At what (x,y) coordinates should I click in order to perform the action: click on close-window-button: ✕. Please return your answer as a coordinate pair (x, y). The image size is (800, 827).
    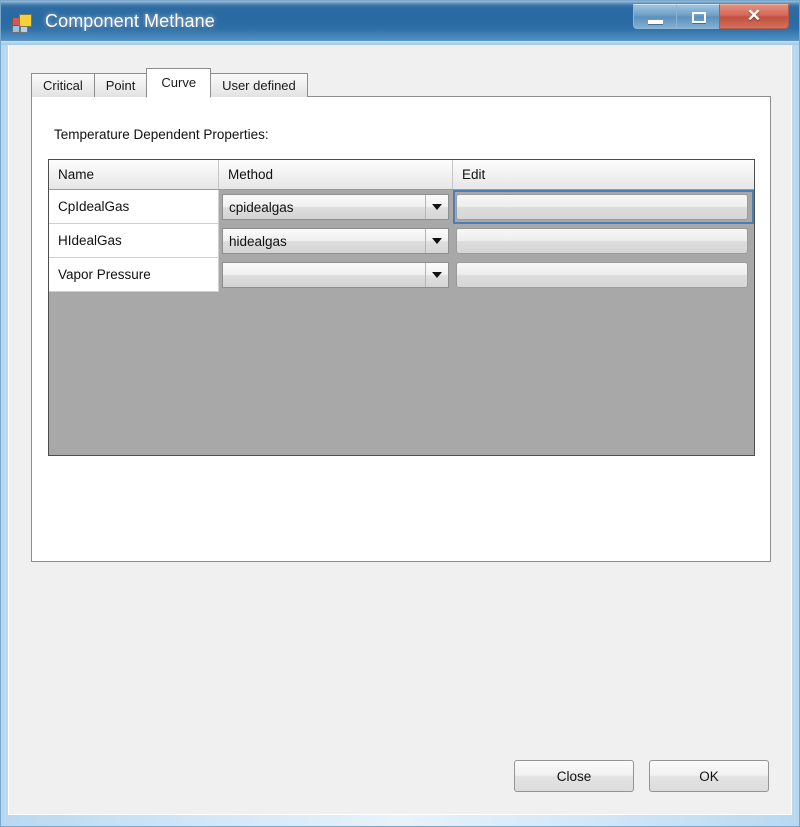
    Looking at the image, I should click on (754, 16).